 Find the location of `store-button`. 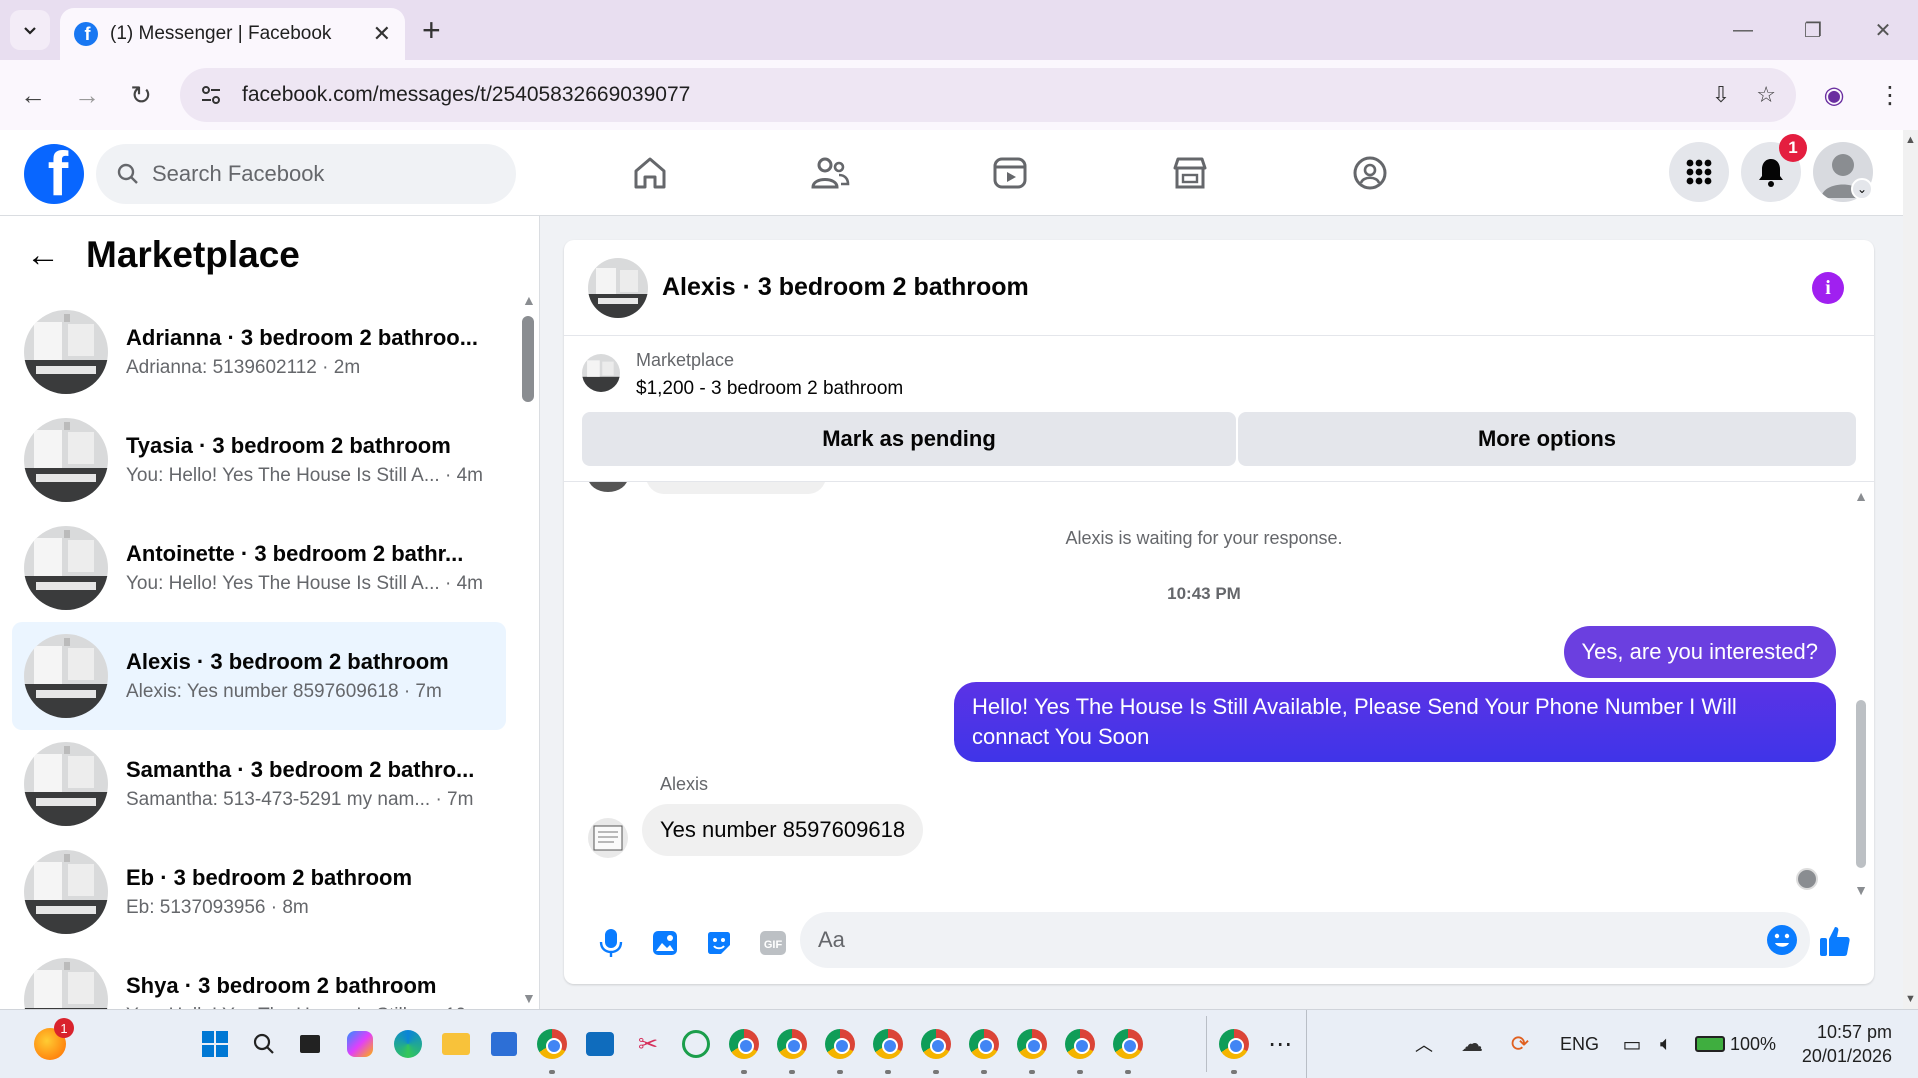

store-button is located at coordinates (504, 1044).